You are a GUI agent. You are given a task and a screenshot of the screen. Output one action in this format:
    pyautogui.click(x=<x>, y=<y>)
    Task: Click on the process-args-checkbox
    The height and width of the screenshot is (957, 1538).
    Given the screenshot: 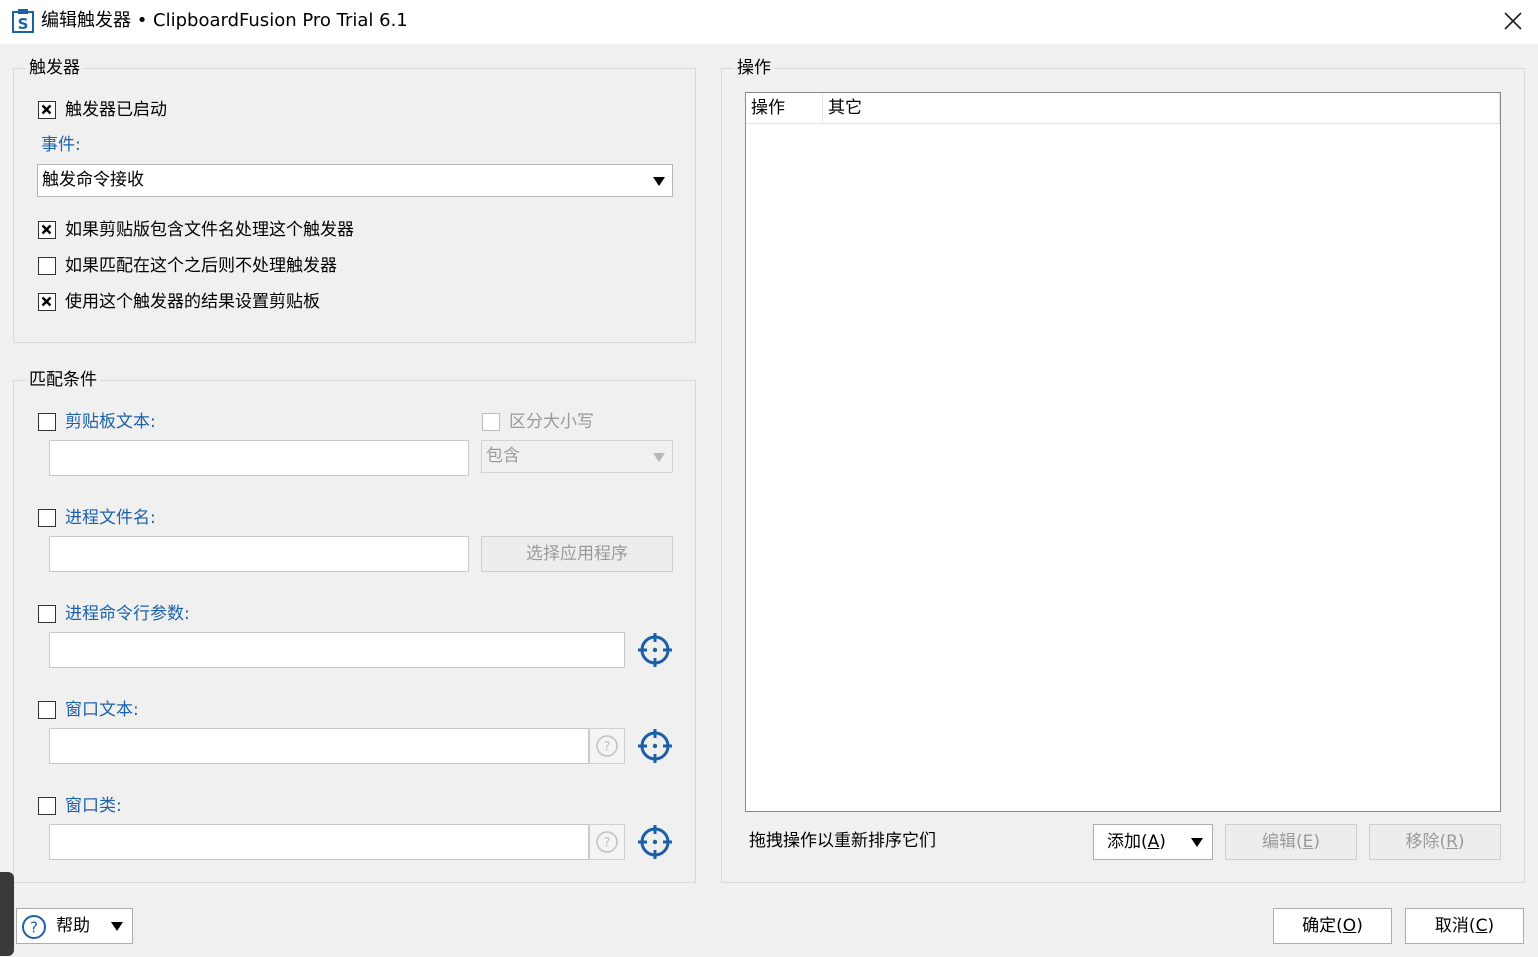 What is the action you would take?
    pyautogui.click(x=47, y=614)
    